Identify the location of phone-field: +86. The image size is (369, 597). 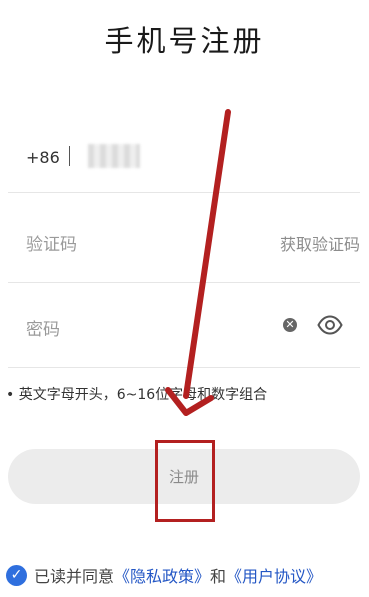
(184, 152).